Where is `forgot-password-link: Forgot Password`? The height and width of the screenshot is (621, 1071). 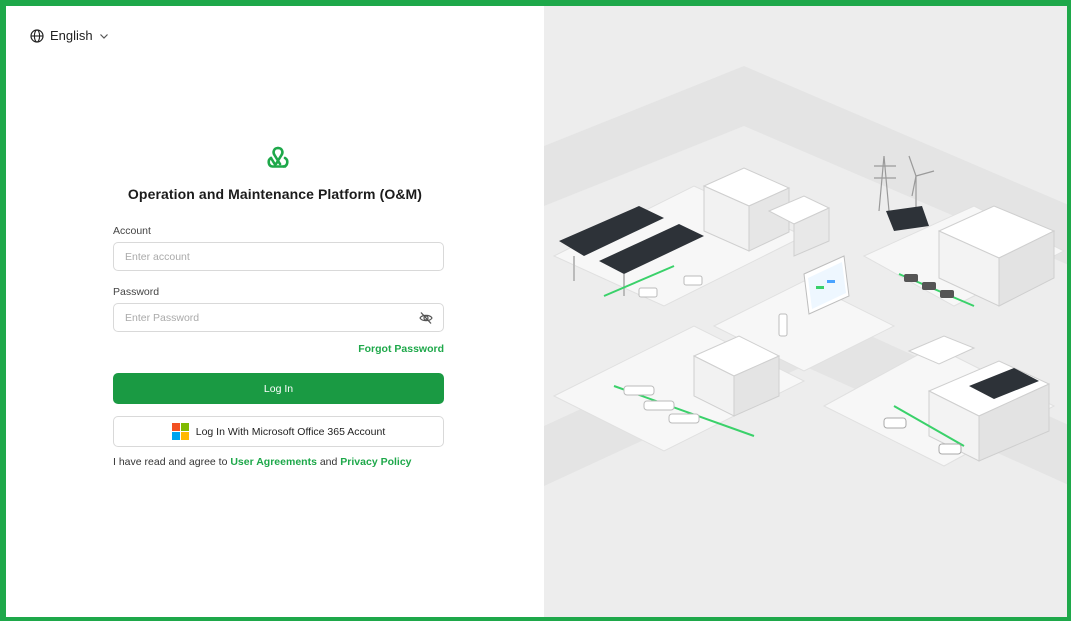
forgot-password-link: Forgot Password is located at coordinates (401, 349).